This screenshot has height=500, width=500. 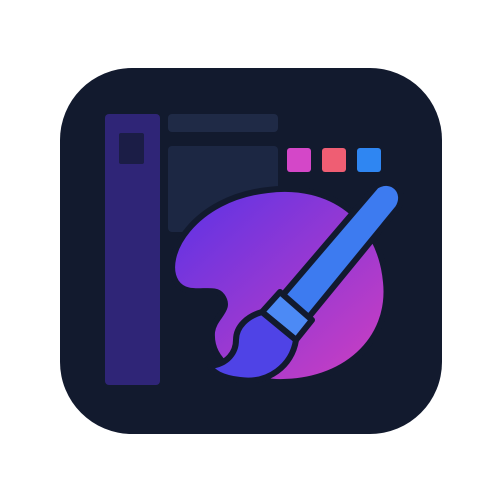 What do you see at coordinates (334, 160) in the screenshot?
I see `color-swatch-red` at bounding box center [334, 160].